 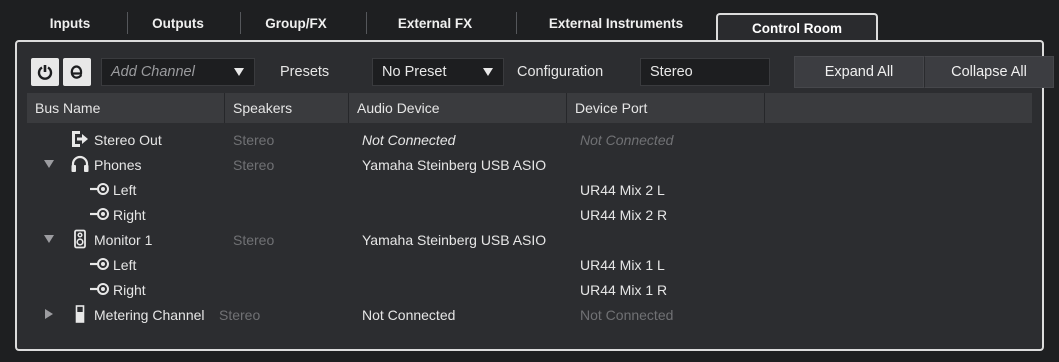 What do you see at coordinates (80, 163) in the screenshot?
I see `headphones-icon` at bounding box center [80, 163].